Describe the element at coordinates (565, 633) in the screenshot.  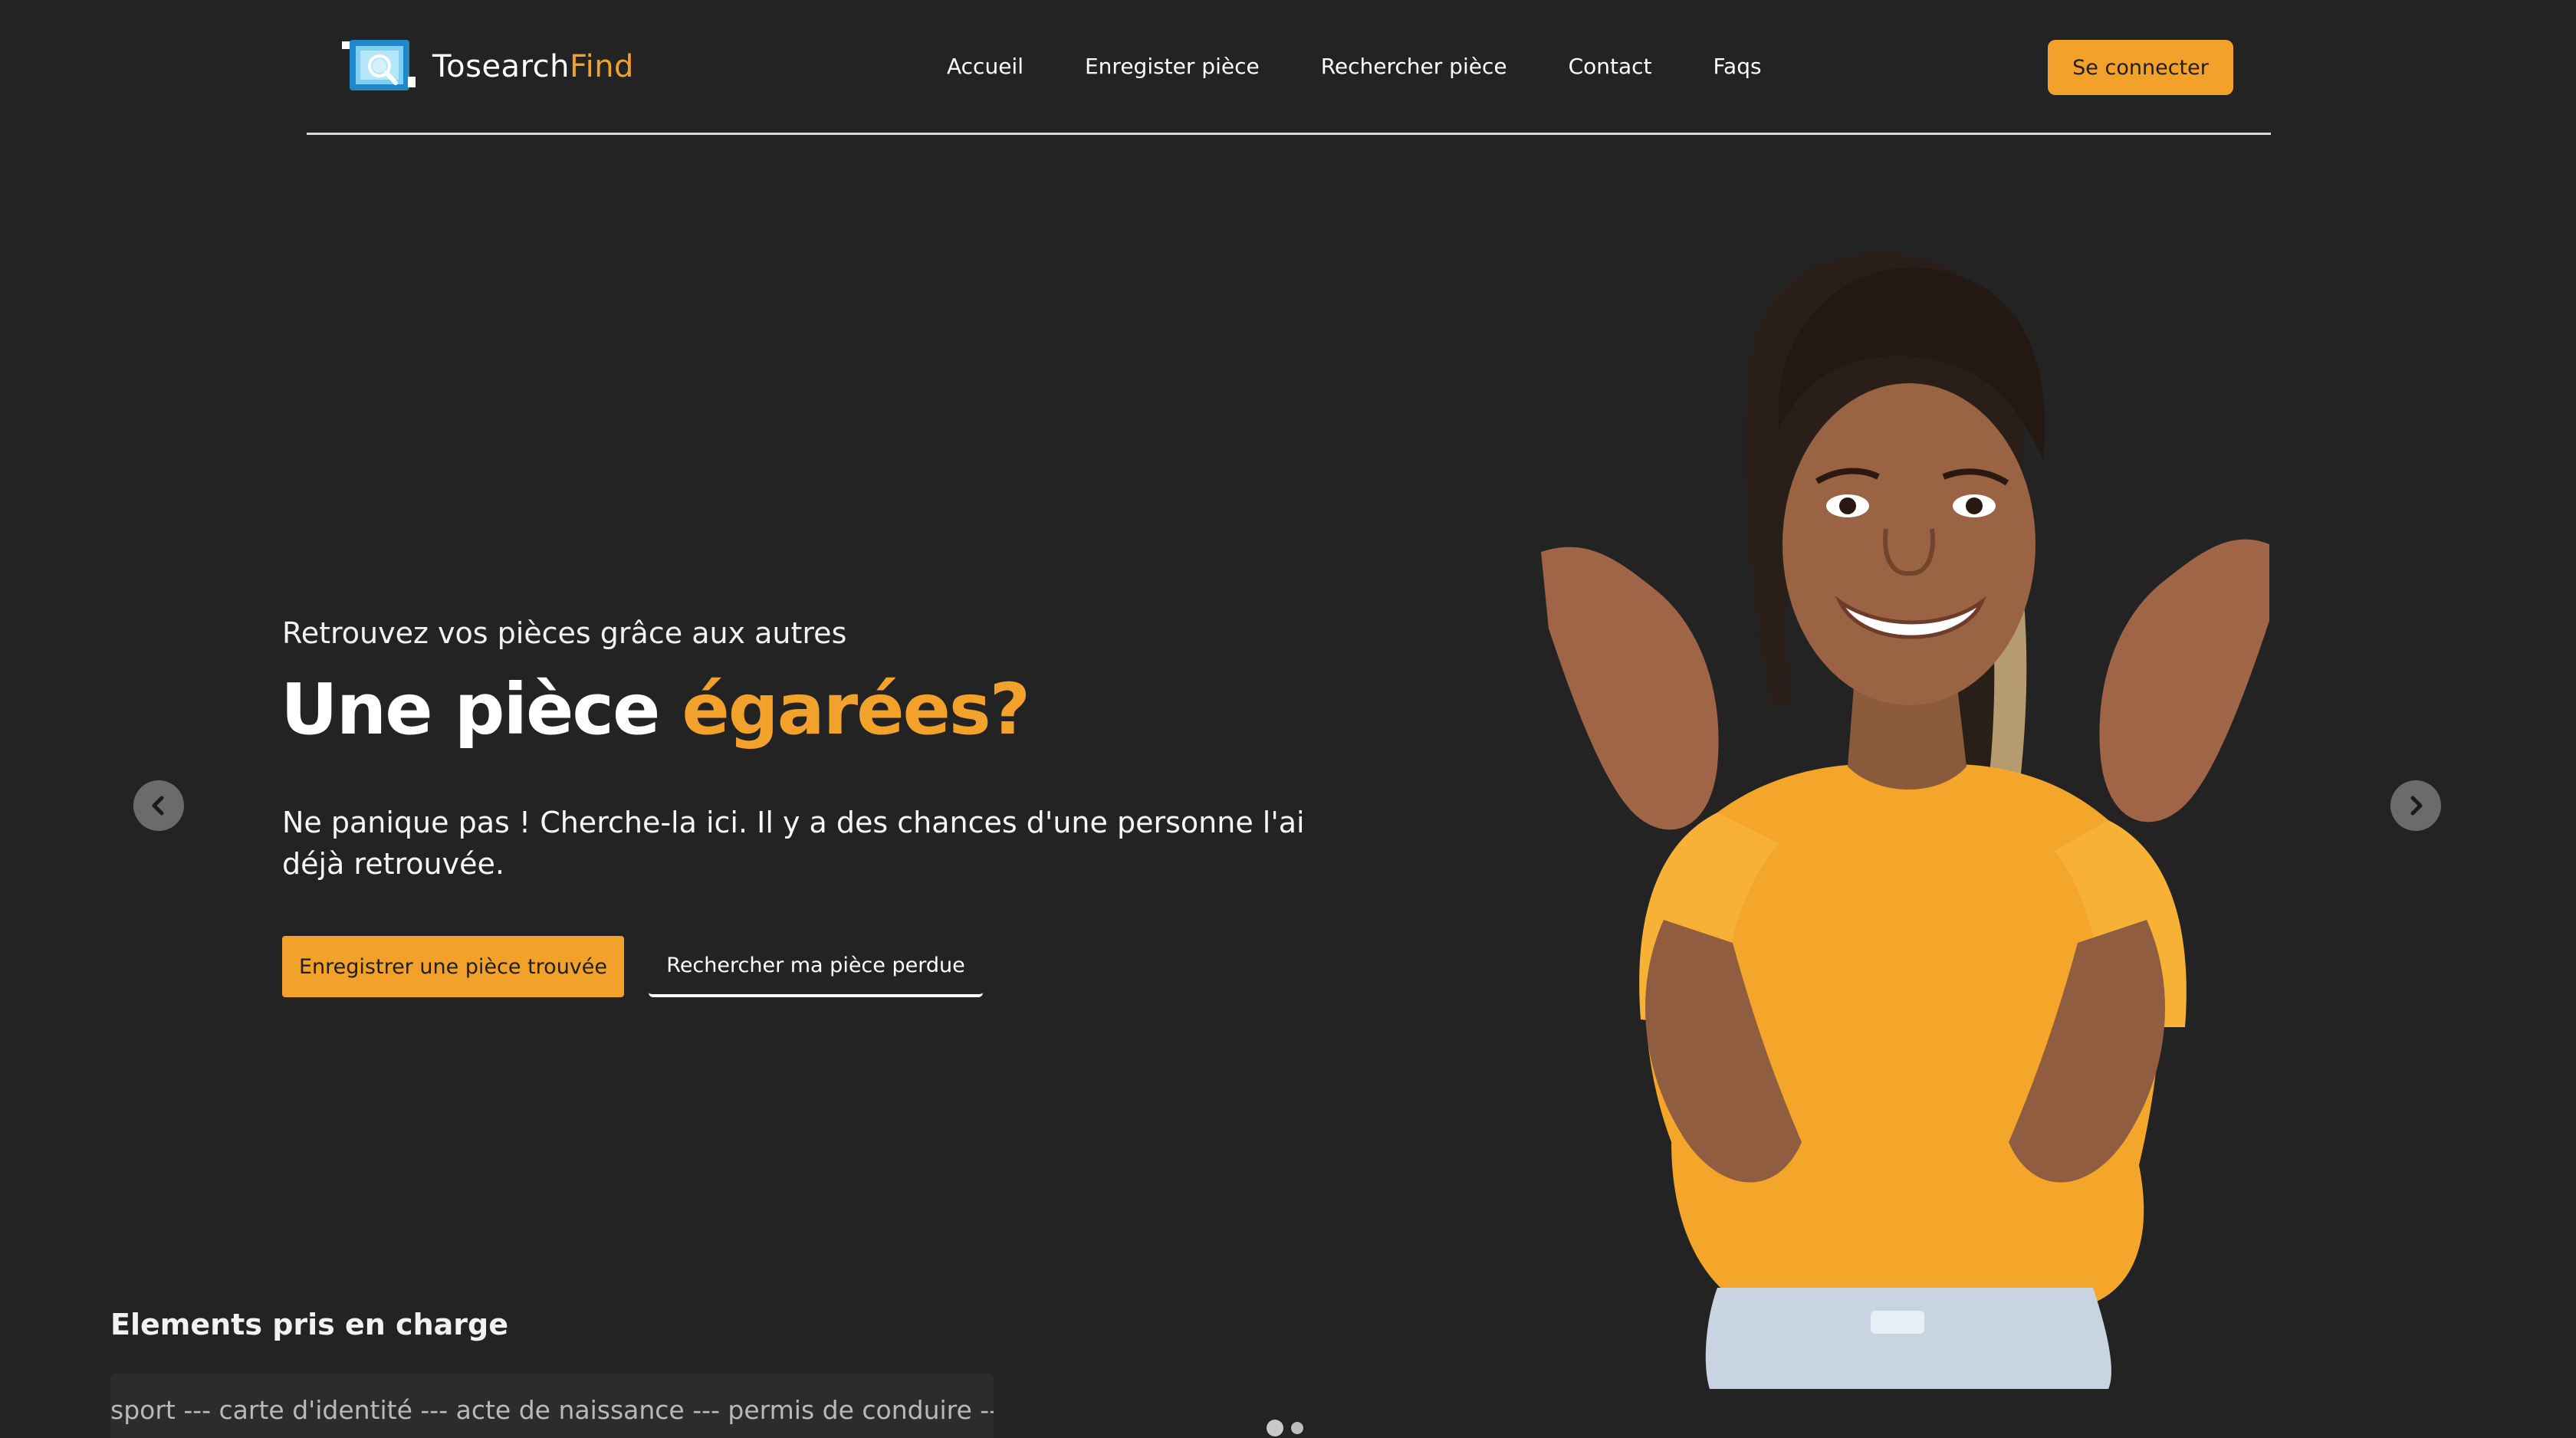
I see `hero-subtitle: Retrouvez vos pièces grâce aux autres` at that location.